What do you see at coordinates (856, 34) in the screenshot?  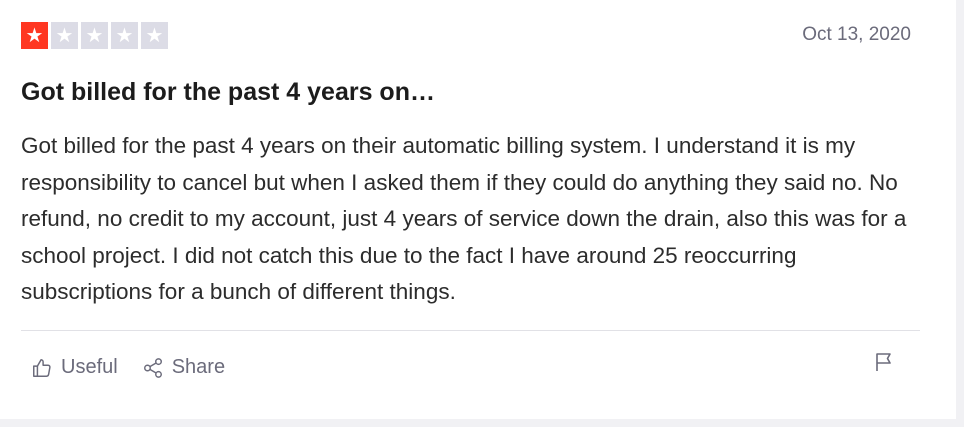 I see `review-date: Oct 13, 2020` at bounding box center [856, 34].